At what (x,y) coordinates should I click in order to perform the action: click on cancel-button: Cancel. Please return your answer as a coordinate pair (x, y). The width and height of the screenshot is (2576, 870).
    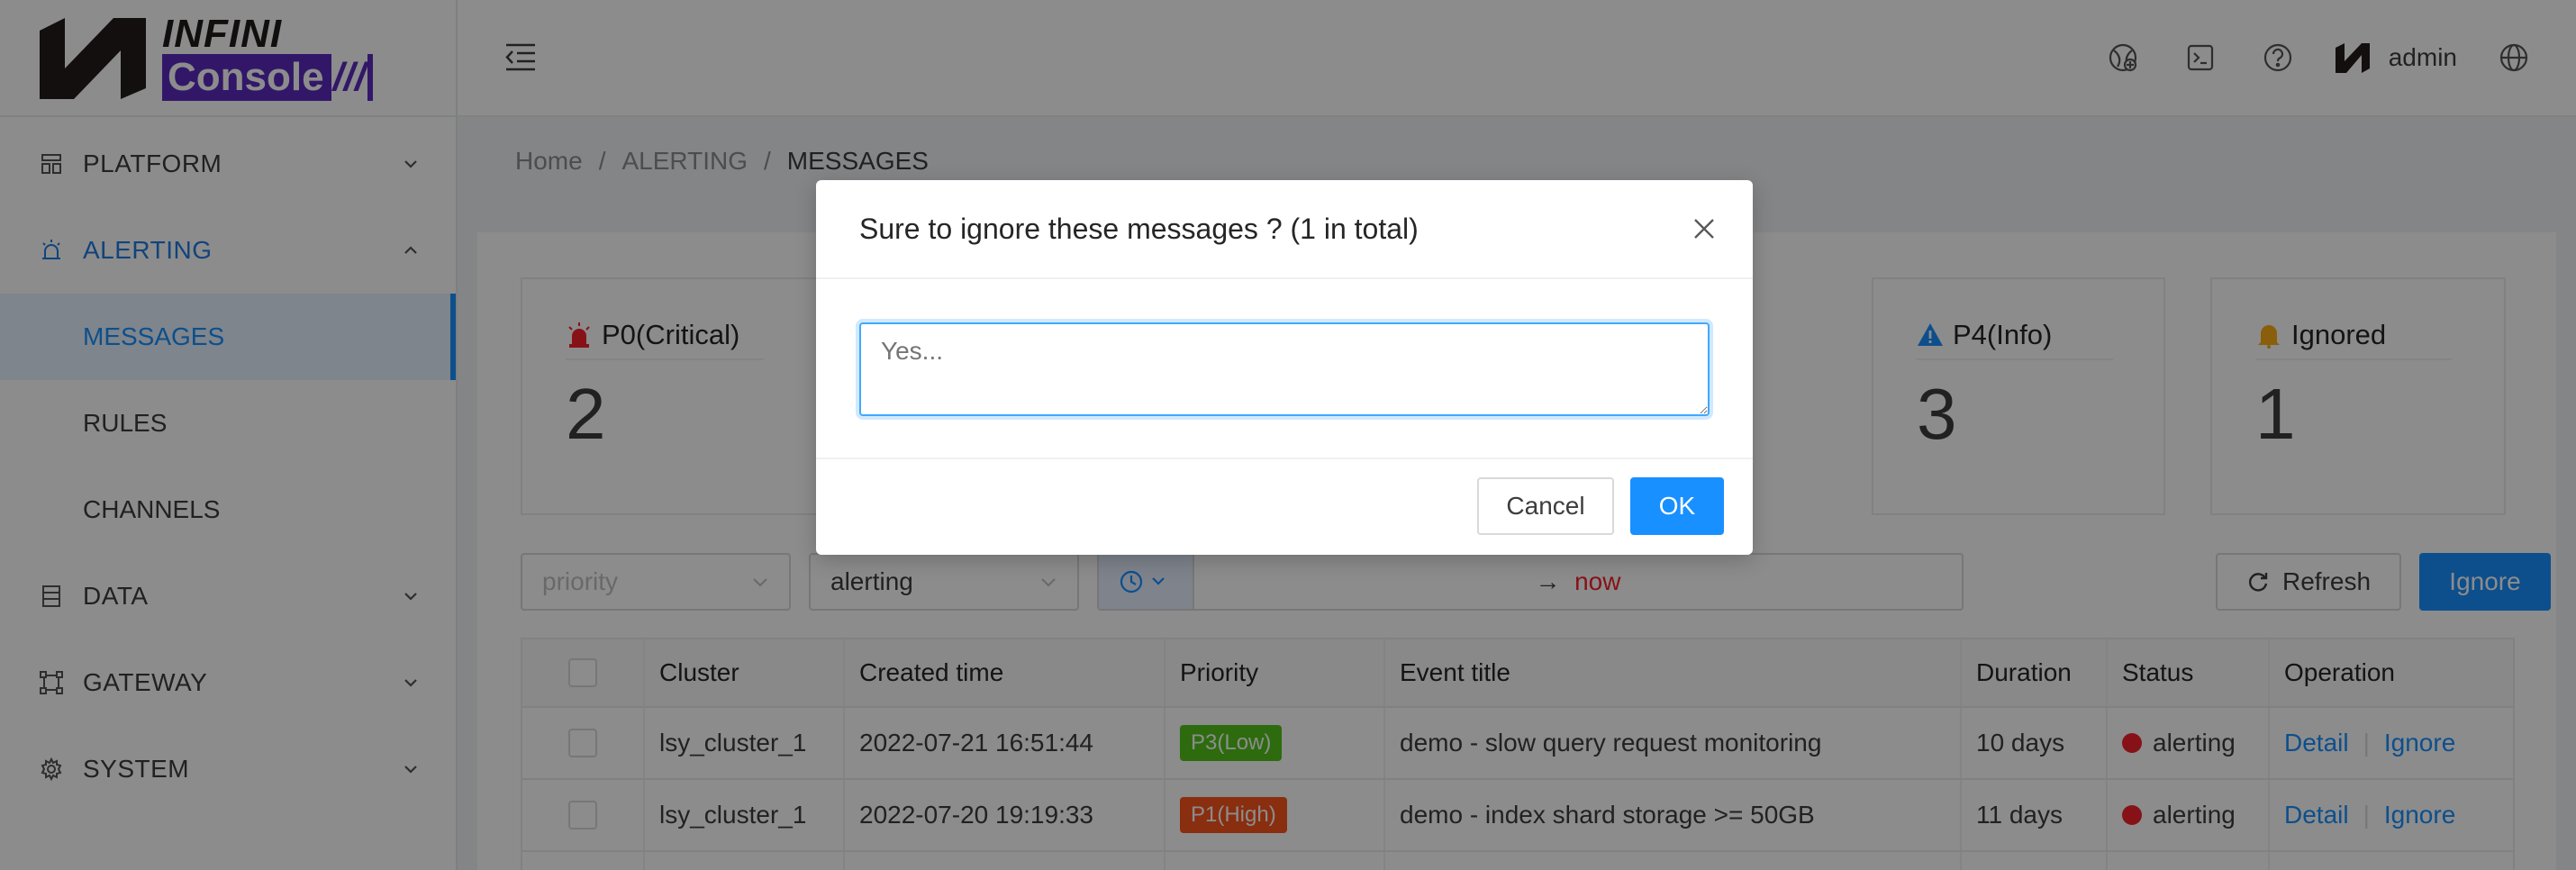
    Looking at the image, I should click on (1545, 506).